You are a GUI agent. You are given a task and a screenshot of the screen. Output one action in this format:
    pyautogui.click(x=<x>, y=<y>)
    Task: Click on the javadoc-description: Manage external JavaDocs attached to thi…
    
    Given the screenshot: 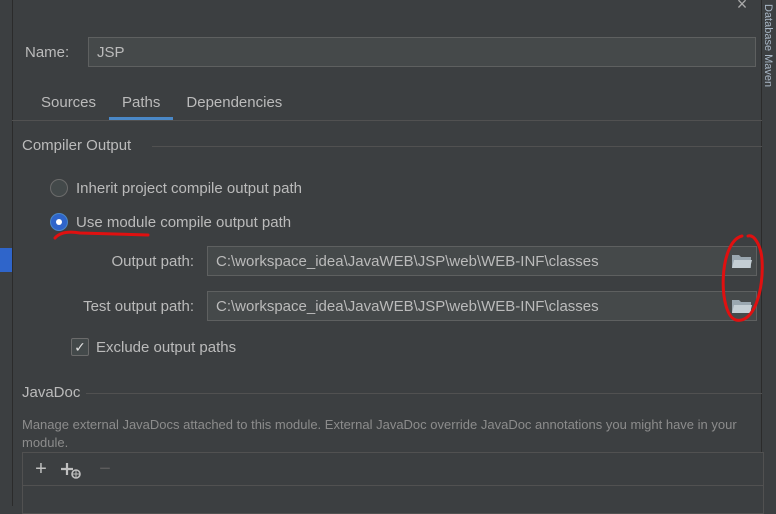 What is the action you would take?
    pyautogui.click(x=379, y=433)
    